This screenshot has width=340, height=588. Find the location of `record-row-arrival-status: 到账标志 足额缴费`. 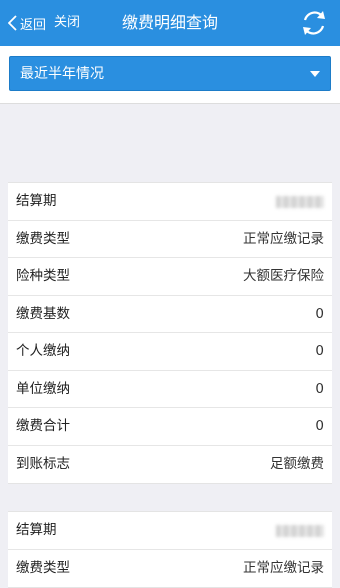

record-row-arrival-status: 到账标志 足额缴费 is located at coordinates (170, 465).